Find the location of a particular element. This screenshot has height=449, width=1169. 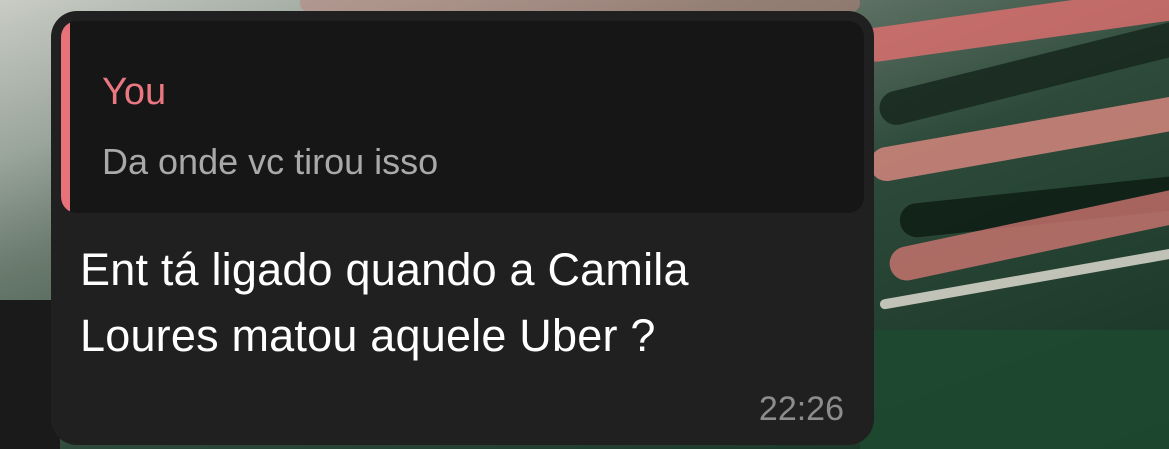

reply-author: You is located at coordinates (134, 92).